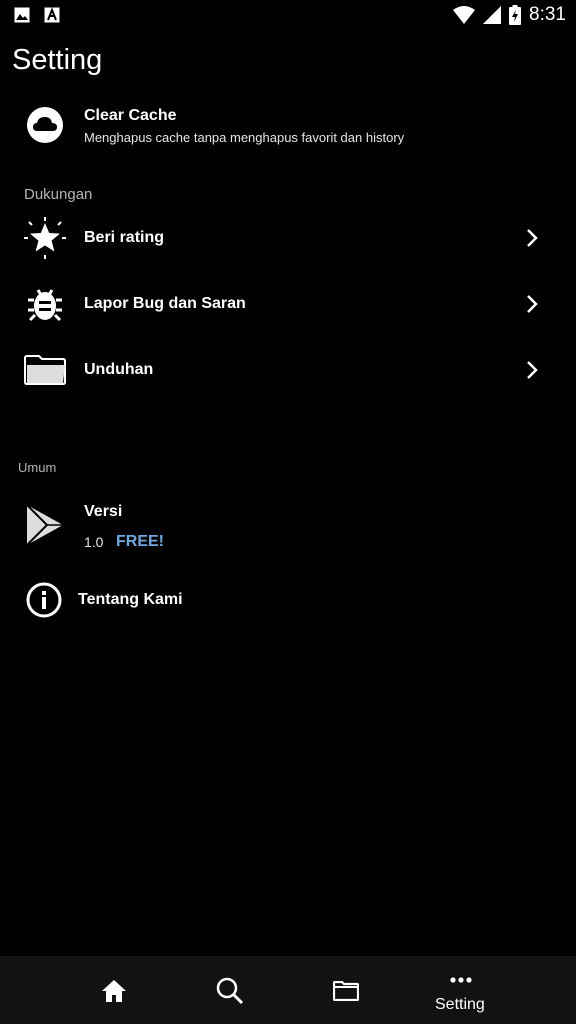 This screenshot has height=1024, width=576. I want to click on star-icon, so click(45, 238).